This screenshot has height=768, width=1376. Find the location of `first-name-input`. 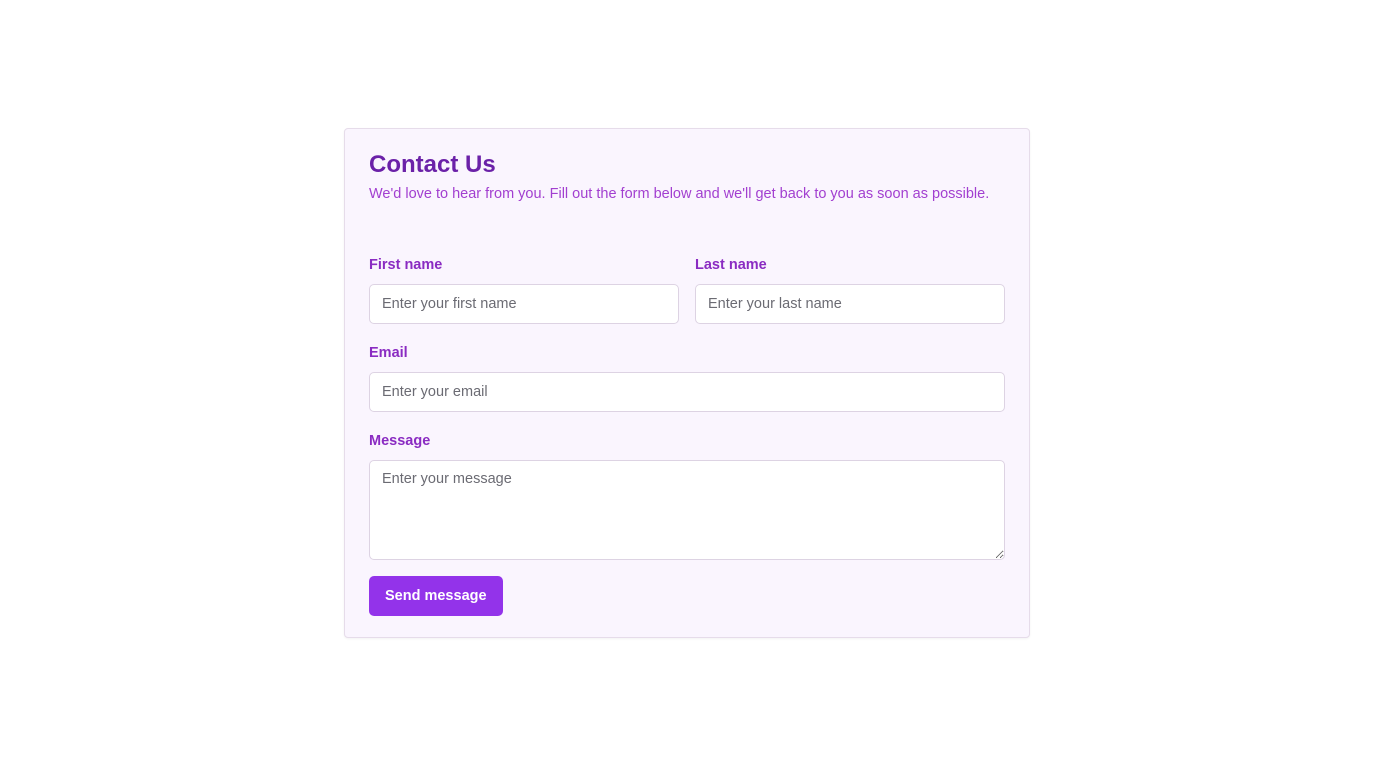

first-name-input is located at coordinates (524, 304).